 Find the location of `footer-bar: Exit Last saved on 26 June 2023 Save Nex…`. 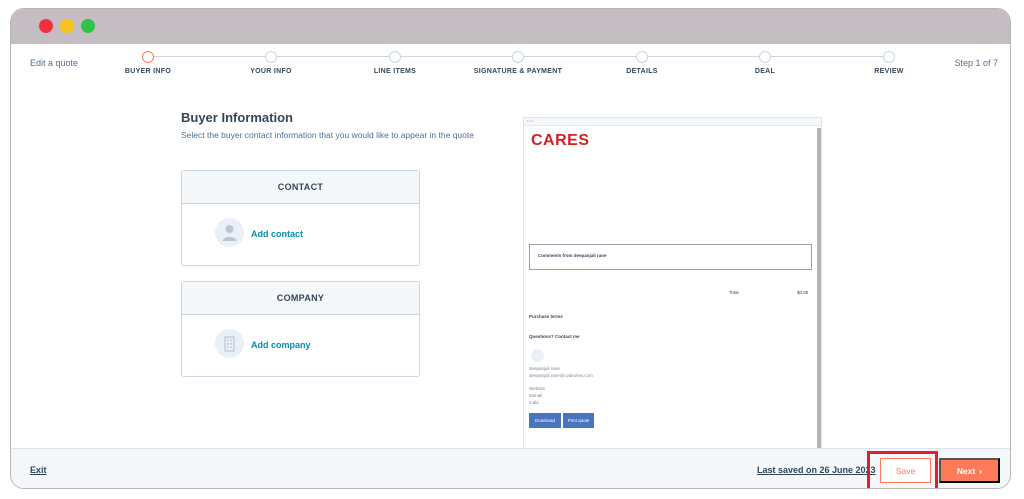

footer-bar: Exit Last saved on 26 June 2023 Save Nex… is located at coordinates (510, 468).